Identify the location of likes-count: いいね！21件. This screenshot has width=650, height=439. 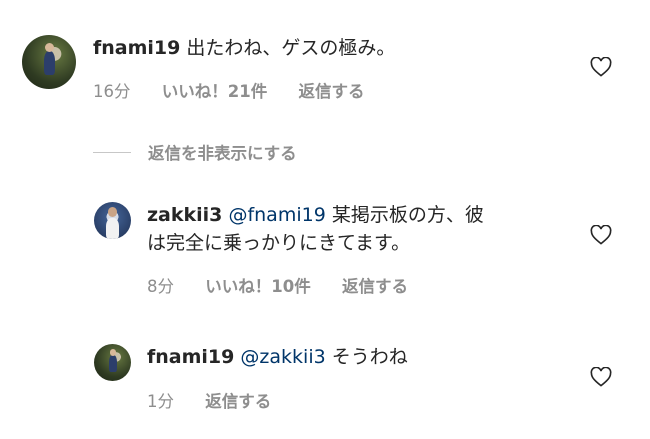
(214, 91).